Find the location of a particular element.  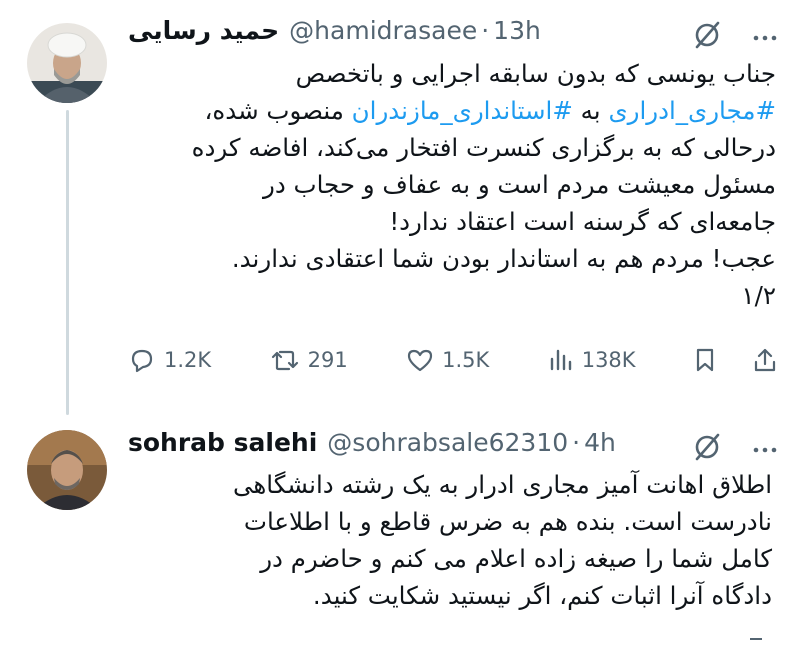

reply-icon is located at coordinates (142, 360).